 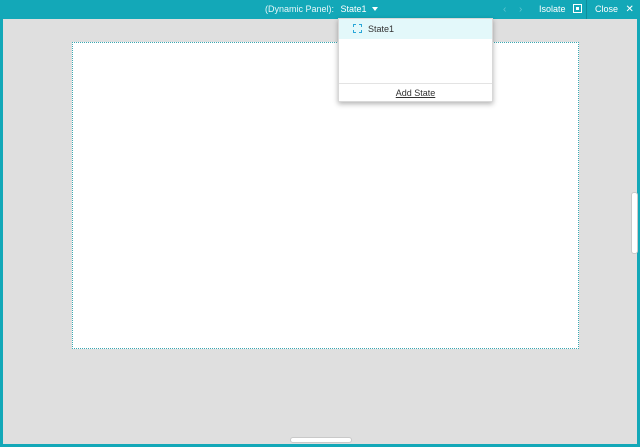 What do you see at coordinates (607, 9) in the screenshot?
I see `close-label: Close` at bounding box center [607, 9].